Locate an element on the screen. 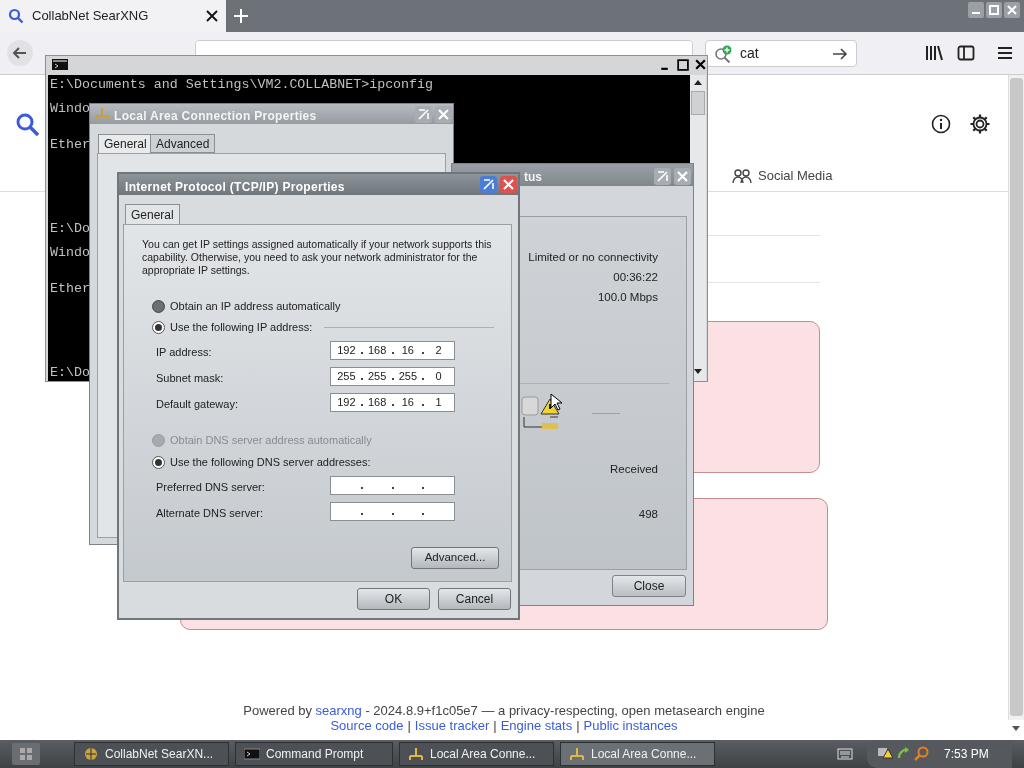  footer-link: Source code is located at coordinates (367, 725).